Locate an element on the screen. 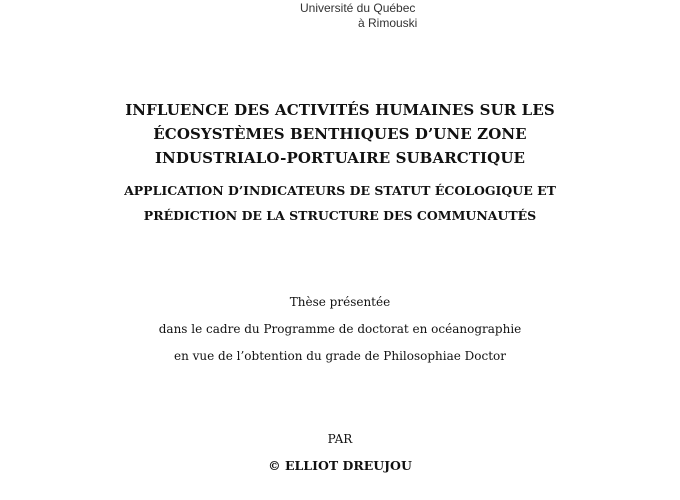 Image resolution: width=680 pixels, height=500 pixels. author-name: © ELLIOT DREUJOU is located at coordinates (340, 465).